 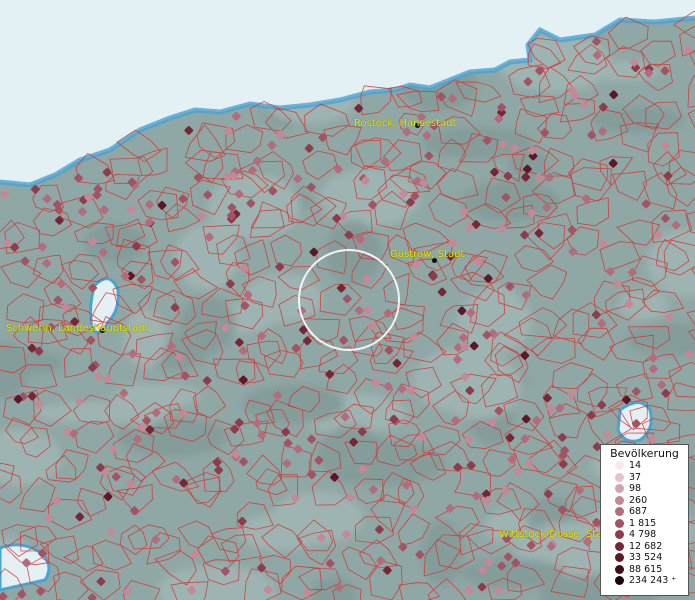 I want to click on legend-item: 687, so click(x=644, y=512).